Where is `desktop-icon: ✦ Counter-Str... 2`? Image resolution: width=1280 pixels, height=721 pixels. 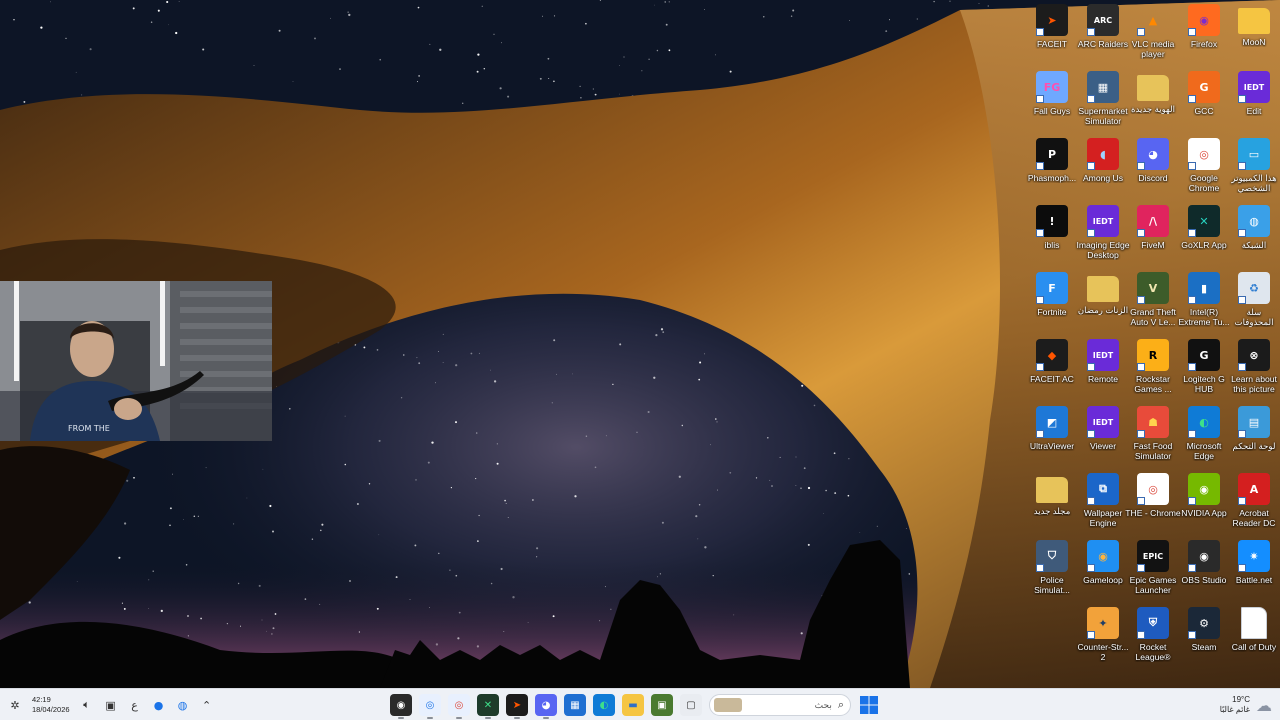
desktop-icon: ✦ Counter-Str... 2 is located at coordinates (1103, 636).